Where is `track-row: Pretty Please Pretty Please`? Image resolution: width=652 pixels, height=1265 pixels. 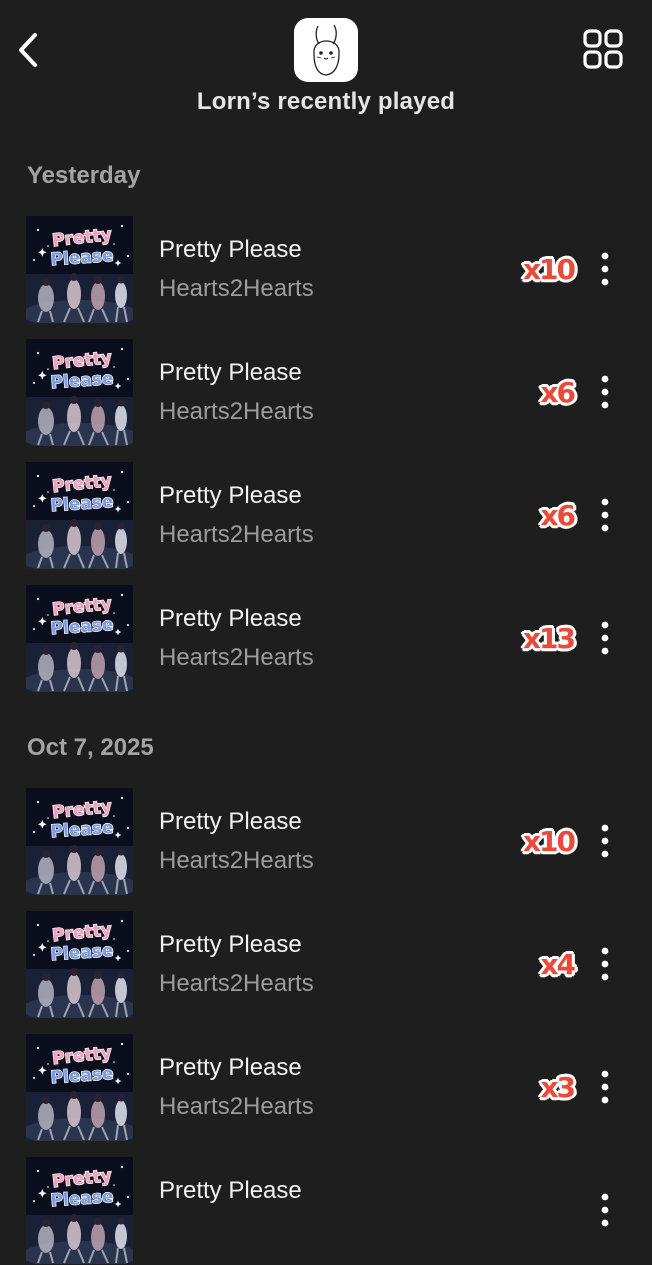
track-row: Pretty Please Pretty Please is located at coordinates (326, 1211).